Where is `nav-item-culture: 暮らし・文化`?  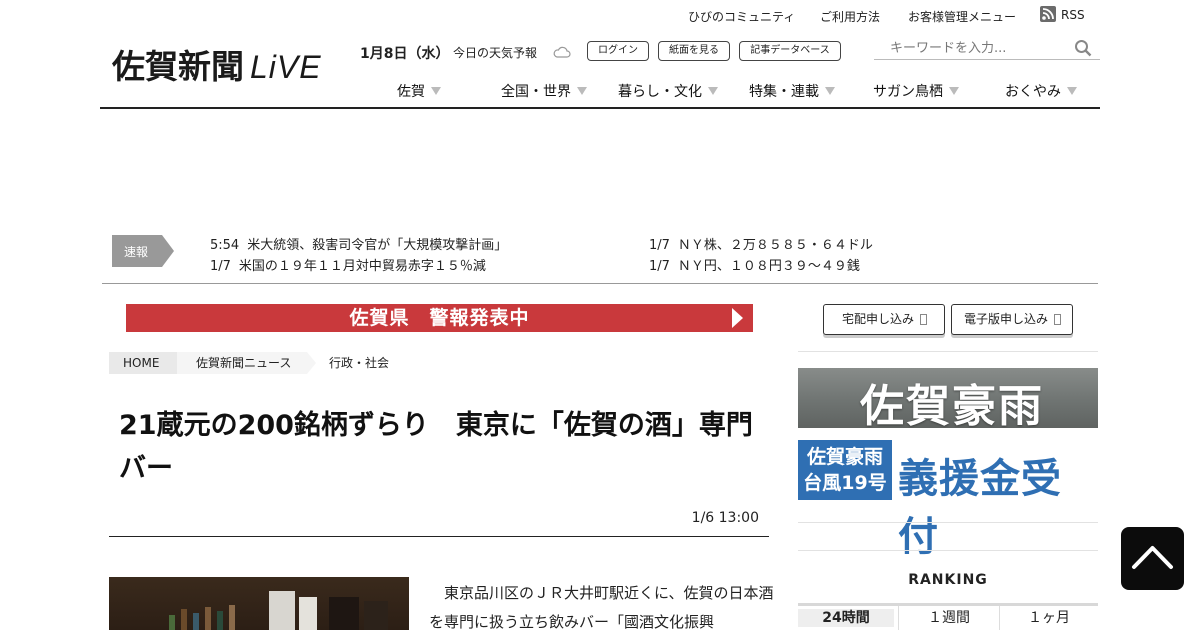 nav-item-culture: 暮らし・文化 is located at coordinates (668, 91).